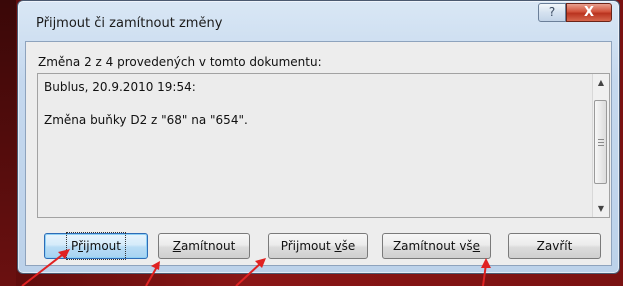  What do you see at coordinates (120, 87) in the screenshot?
I see `change-author-time: Bublus, 20.9.2010 19:54:` at bounding box center [120, 87].